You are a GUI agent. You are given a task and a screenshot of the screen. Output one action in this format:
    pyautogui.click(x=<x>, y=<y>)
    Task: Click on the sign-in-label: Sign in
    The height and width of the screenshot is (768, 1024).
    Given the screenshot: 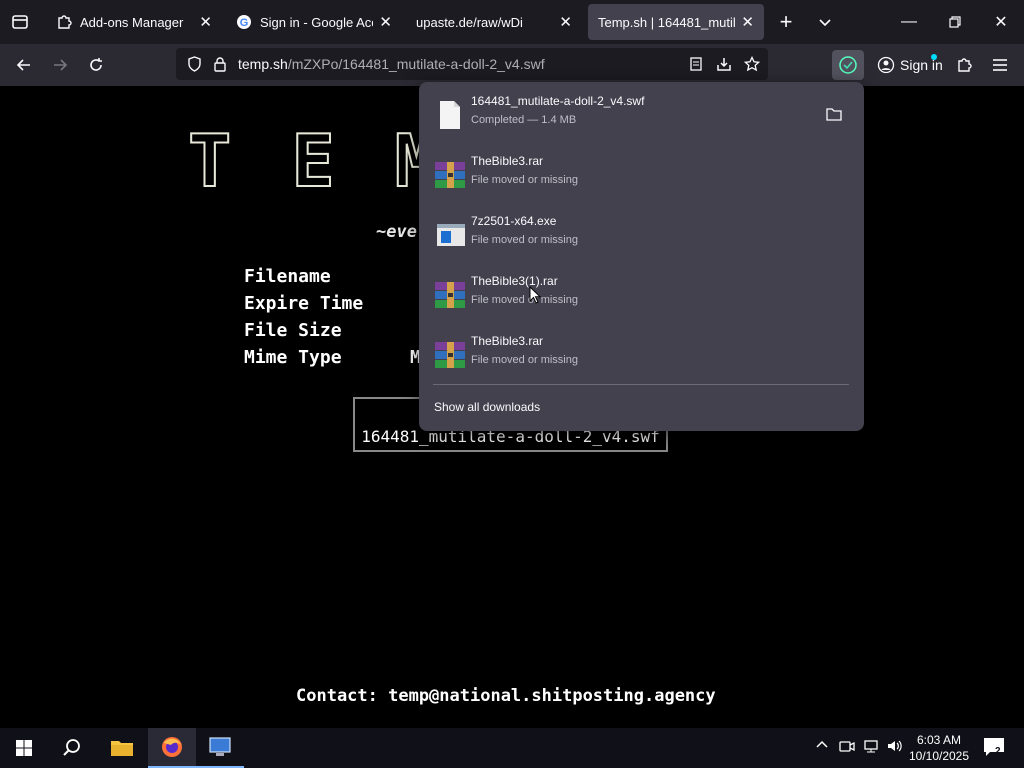 What is the action you would take?
    pyautogui.click(x=921, y=65)
    